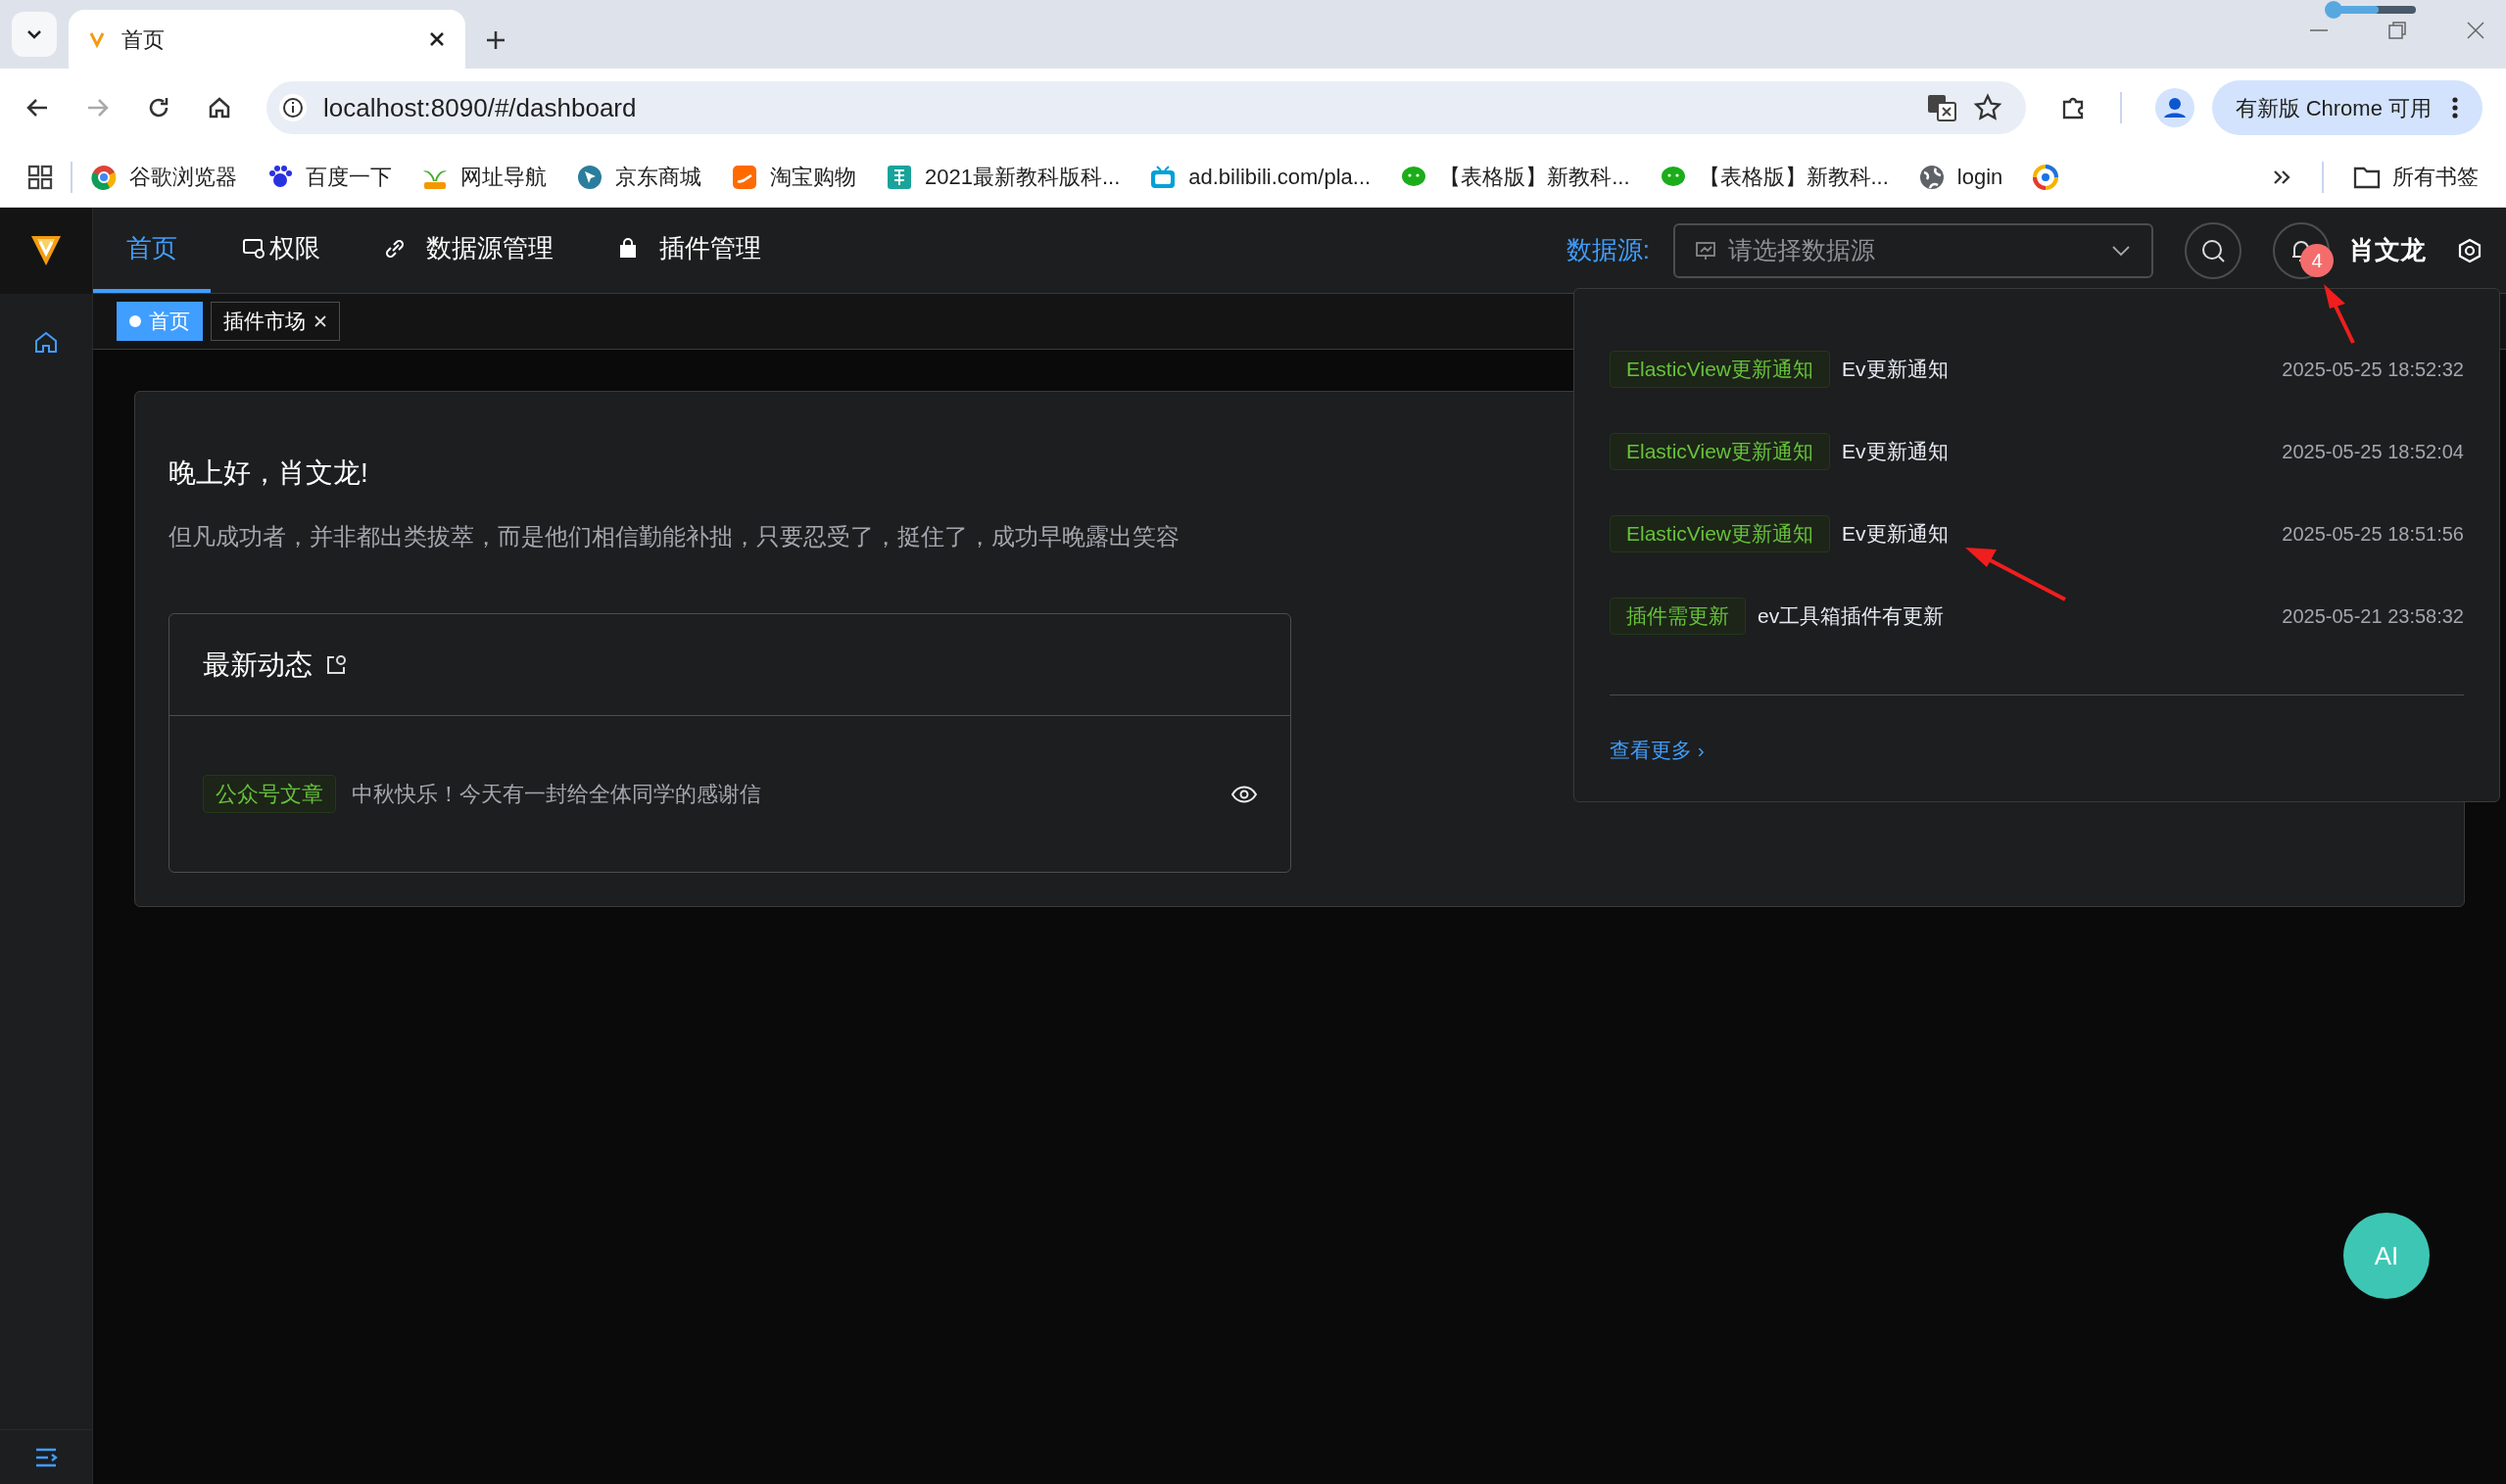  I want to click on more-icon, so click(2455, 108).